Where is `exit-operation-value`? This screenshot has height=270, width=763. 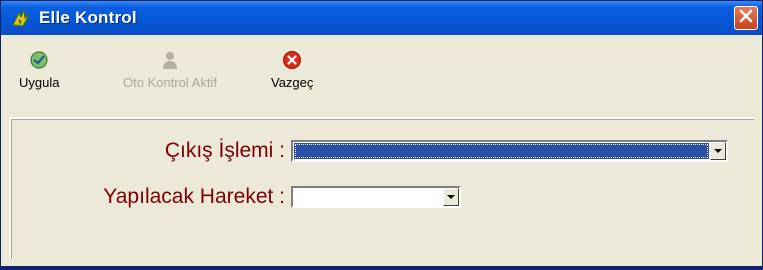
exit-operation-value is located at coordinates (501, 151).